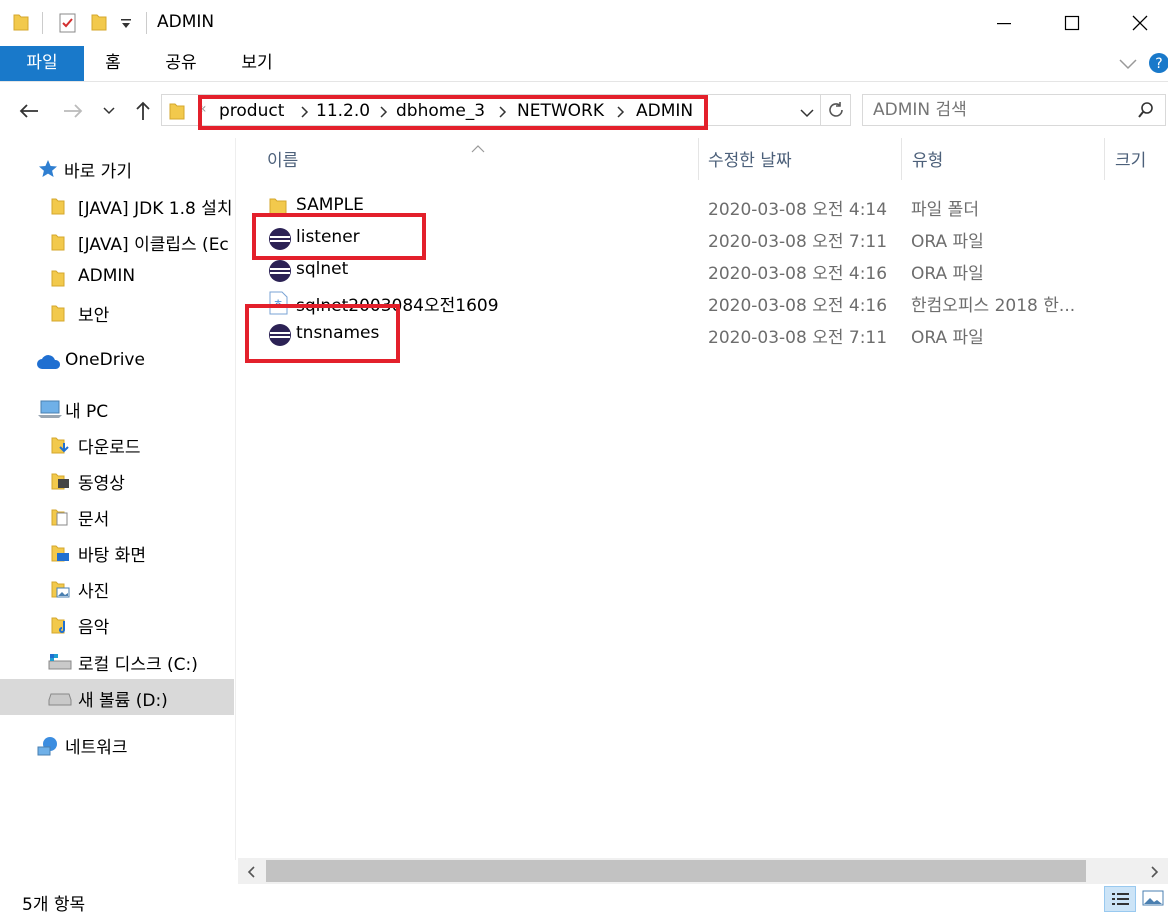 This screenshot has width=1168, height=915. What do you see at coordinates (94, 592) in the screenshot?
I see `nav-label: 사진` at bounding box center [94, 592].